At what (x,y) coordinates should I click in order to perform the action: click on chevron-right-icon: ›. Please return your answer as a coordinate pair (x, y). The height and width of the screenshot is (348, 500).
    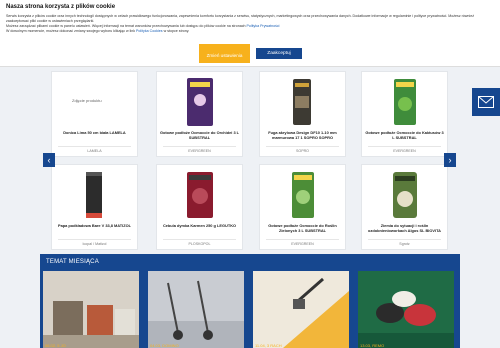
    Looking at the image, I should click on (450, 160).